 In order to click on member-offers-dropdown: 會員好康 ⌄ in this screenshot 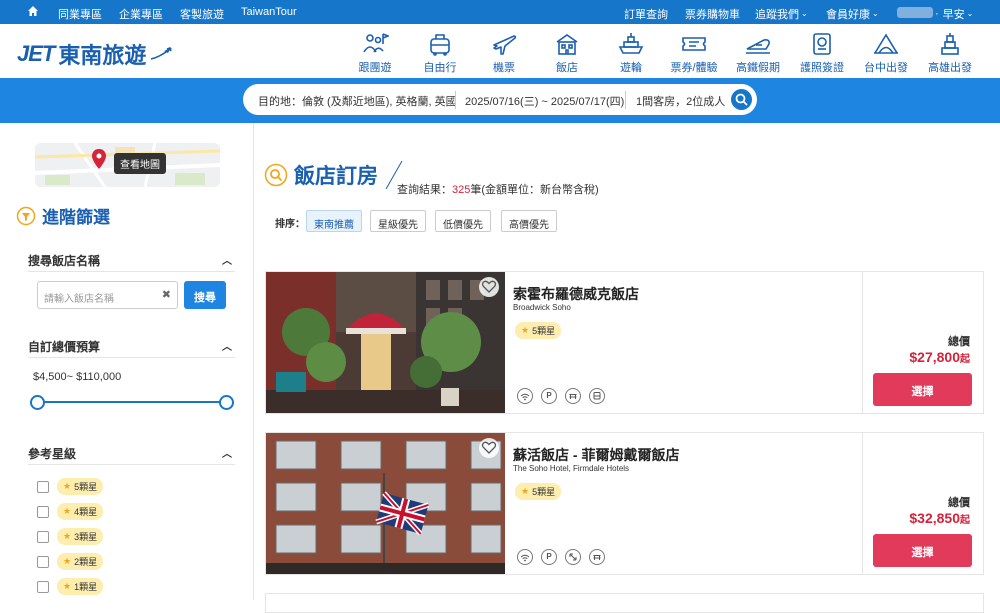, I will do `click(852, 14)`.